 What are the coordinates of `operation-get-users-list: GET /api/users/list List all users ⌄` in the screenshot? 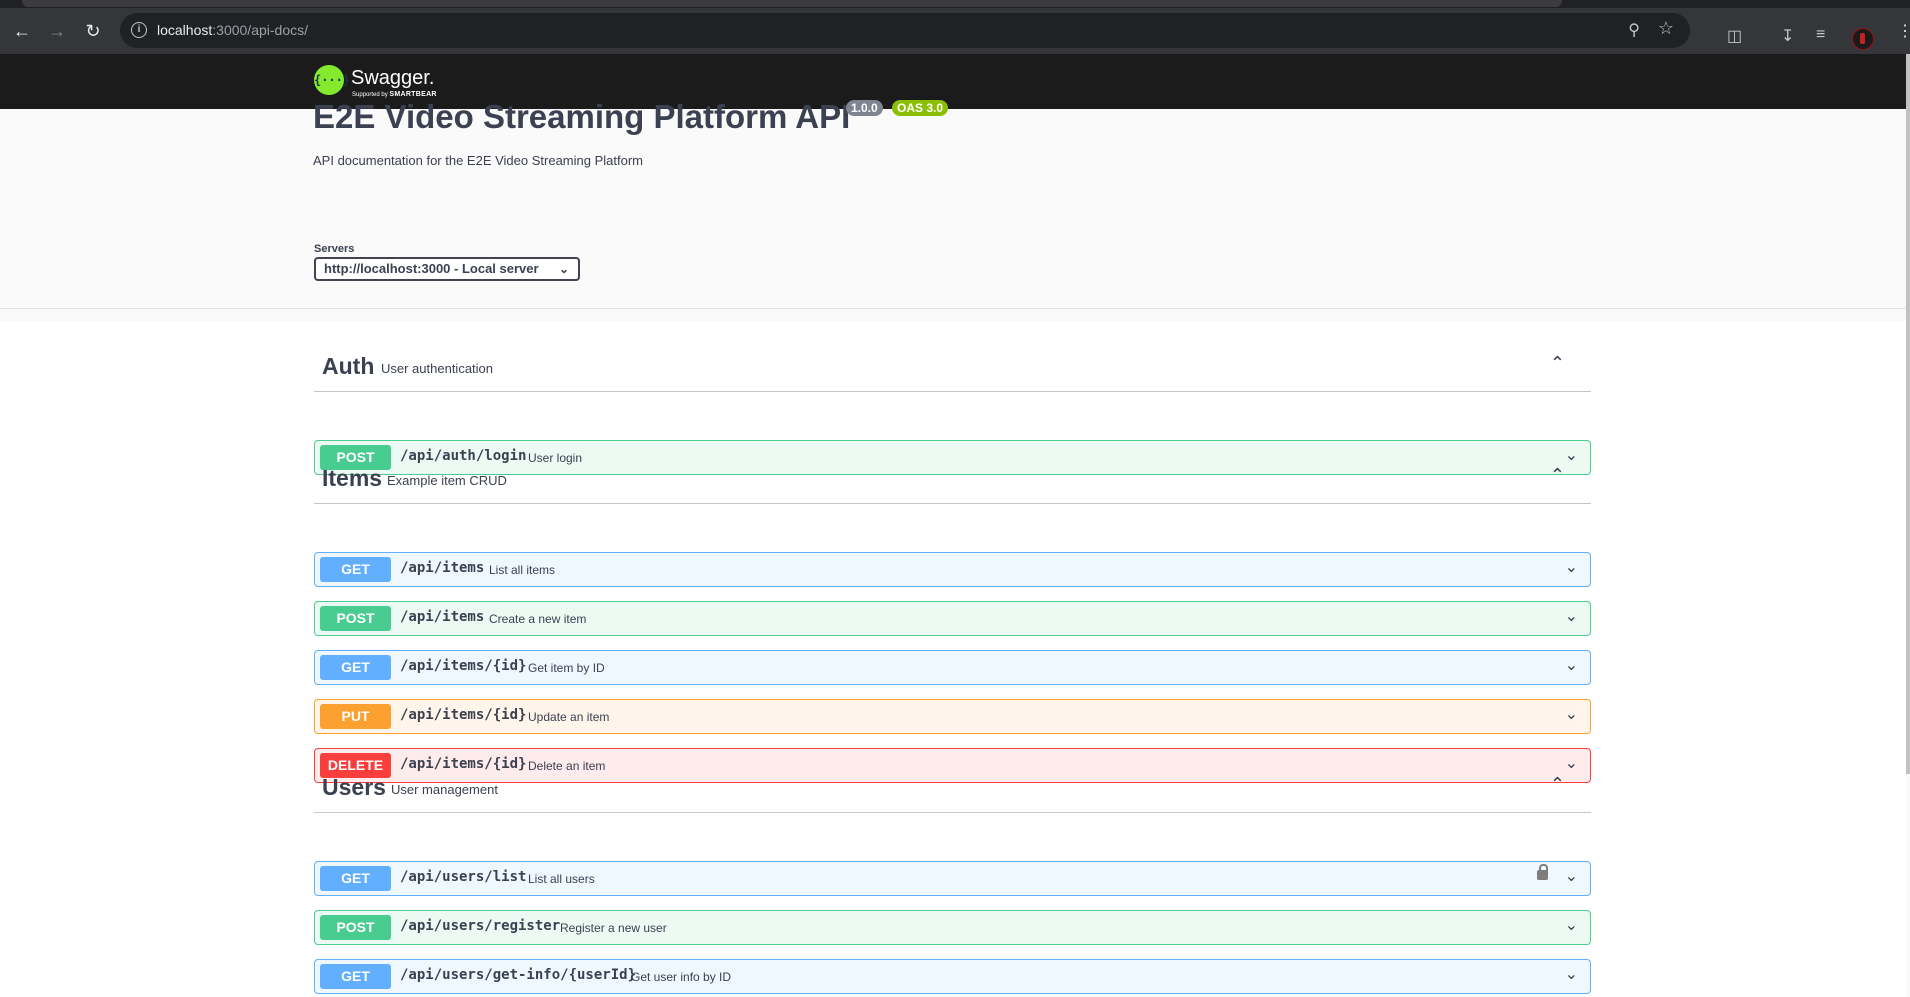 It's located at (952, 878).